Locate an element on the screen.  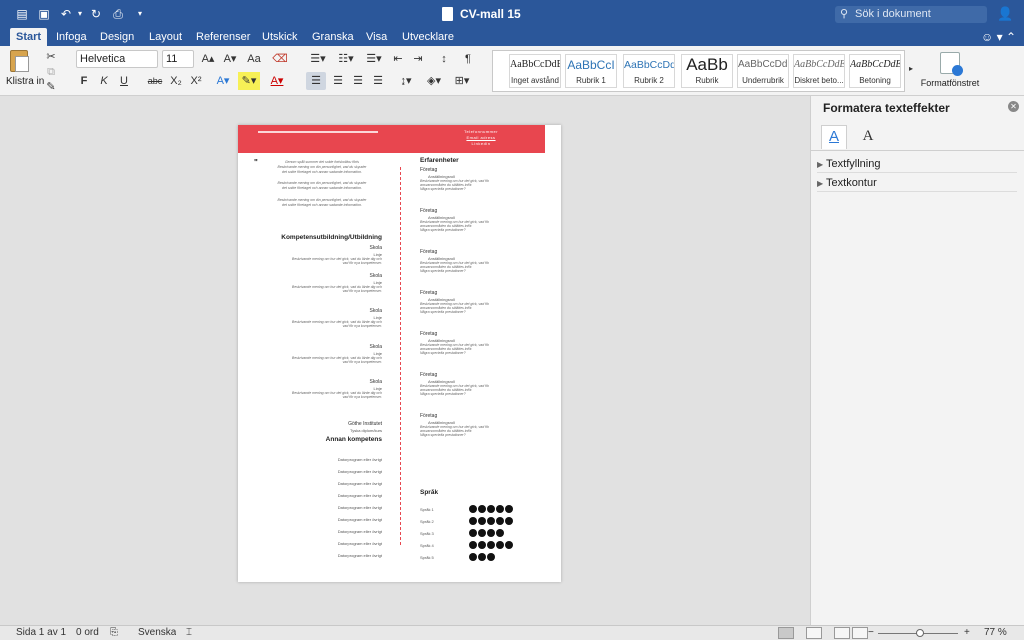
numbering-icon: ☷▾ is located at coordinates (346, 59).